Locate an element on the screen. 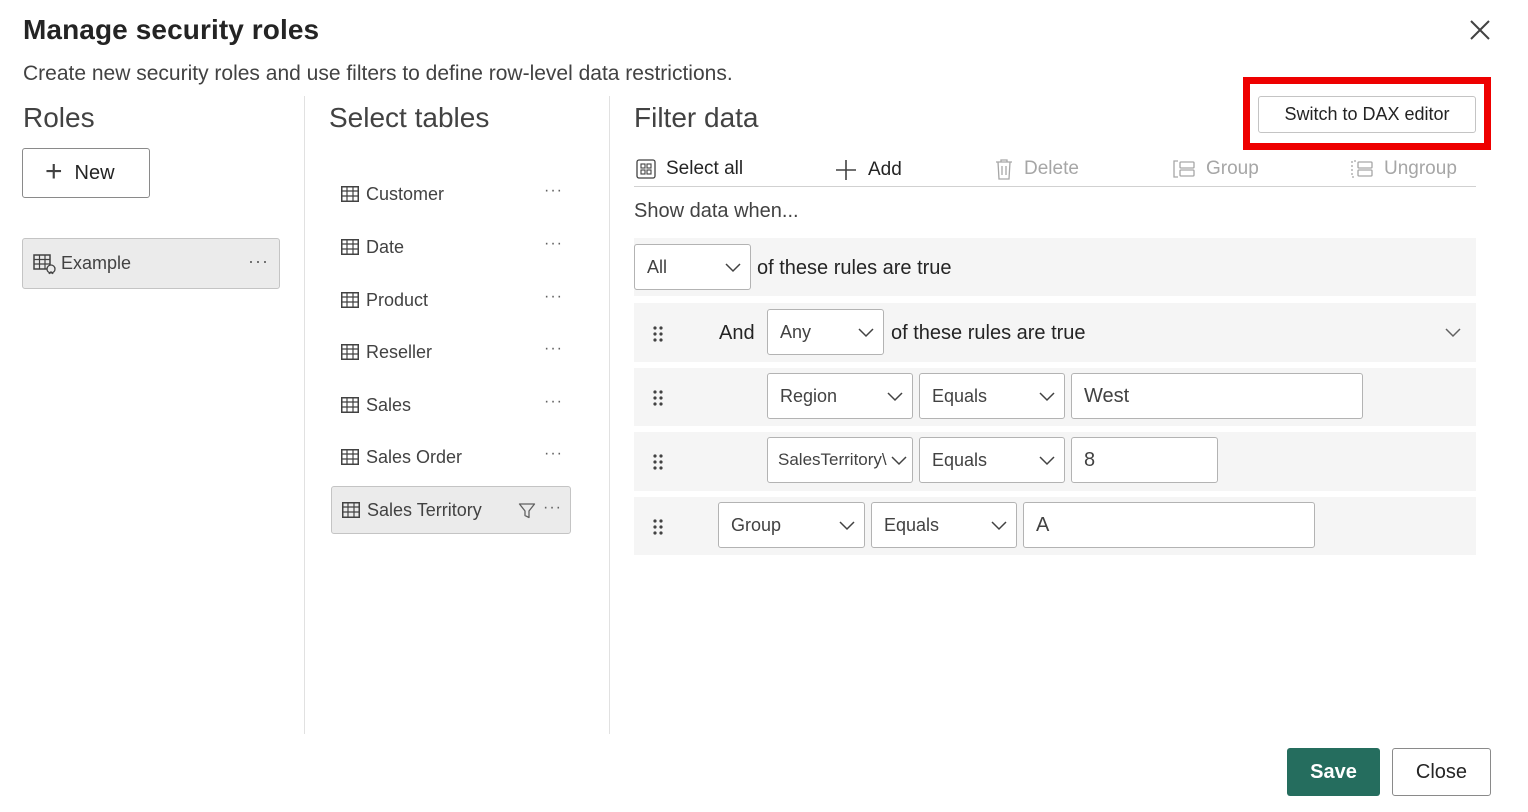 The image size is (1528, 812). ungroup-button: Ungroup is located at coordinates (1403, 169).